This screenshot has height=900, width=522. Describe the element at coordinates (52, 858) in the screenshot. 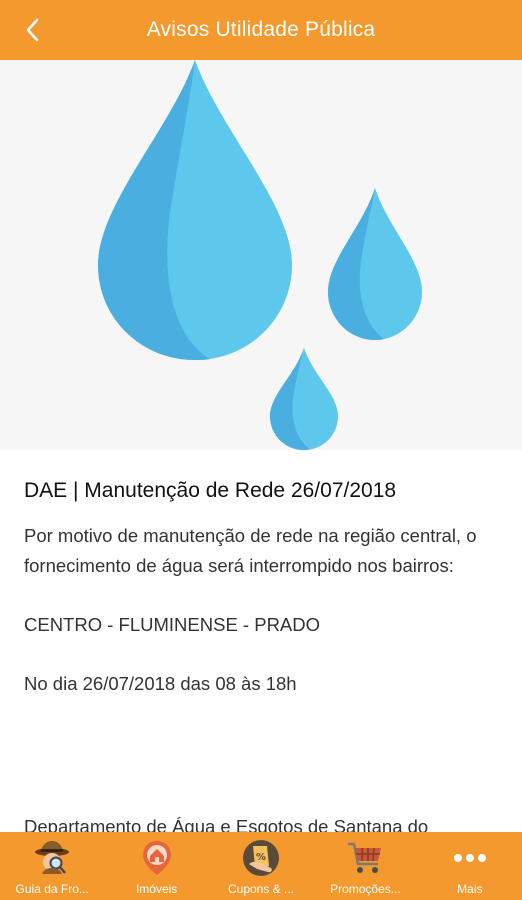

I see `detective-icon` at that location.